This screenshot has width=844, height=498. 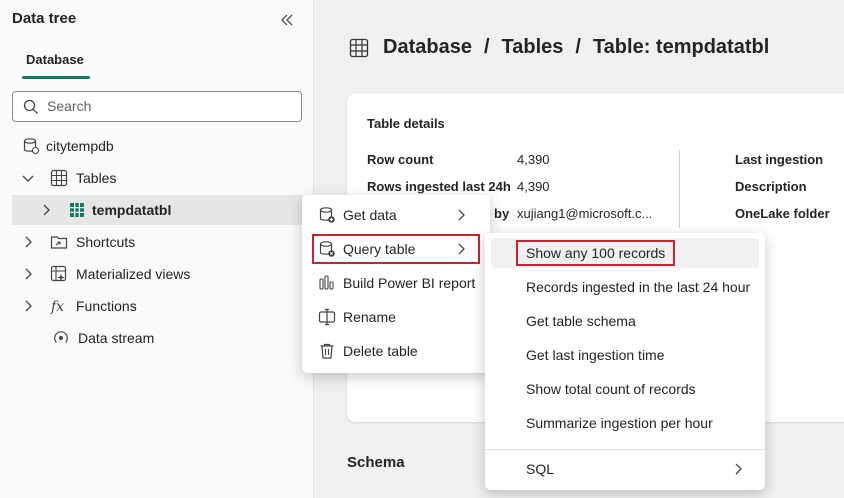 I want to click on submenu-label-last-ingestion: Get last ingestion time, so click(x=595, y=355).